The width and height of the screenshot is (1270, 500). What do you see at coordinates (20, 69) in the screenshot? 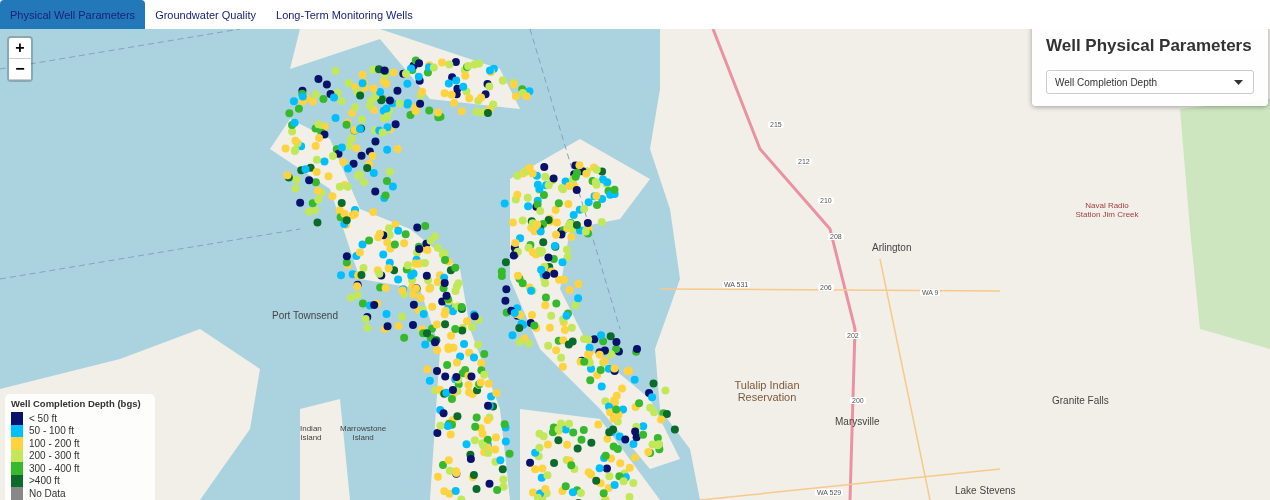
I see `zoom-out-button: −` at bounding box center [20, 69].